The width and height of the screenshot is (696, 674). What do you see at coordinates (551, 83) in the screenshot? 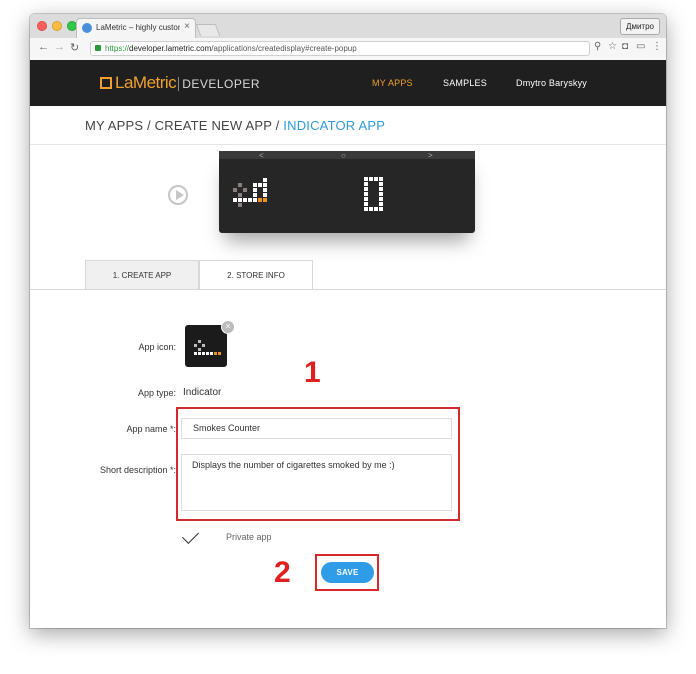
I see `nav-user: Dmytro Baryskyy` at bounding box center [551, 83].